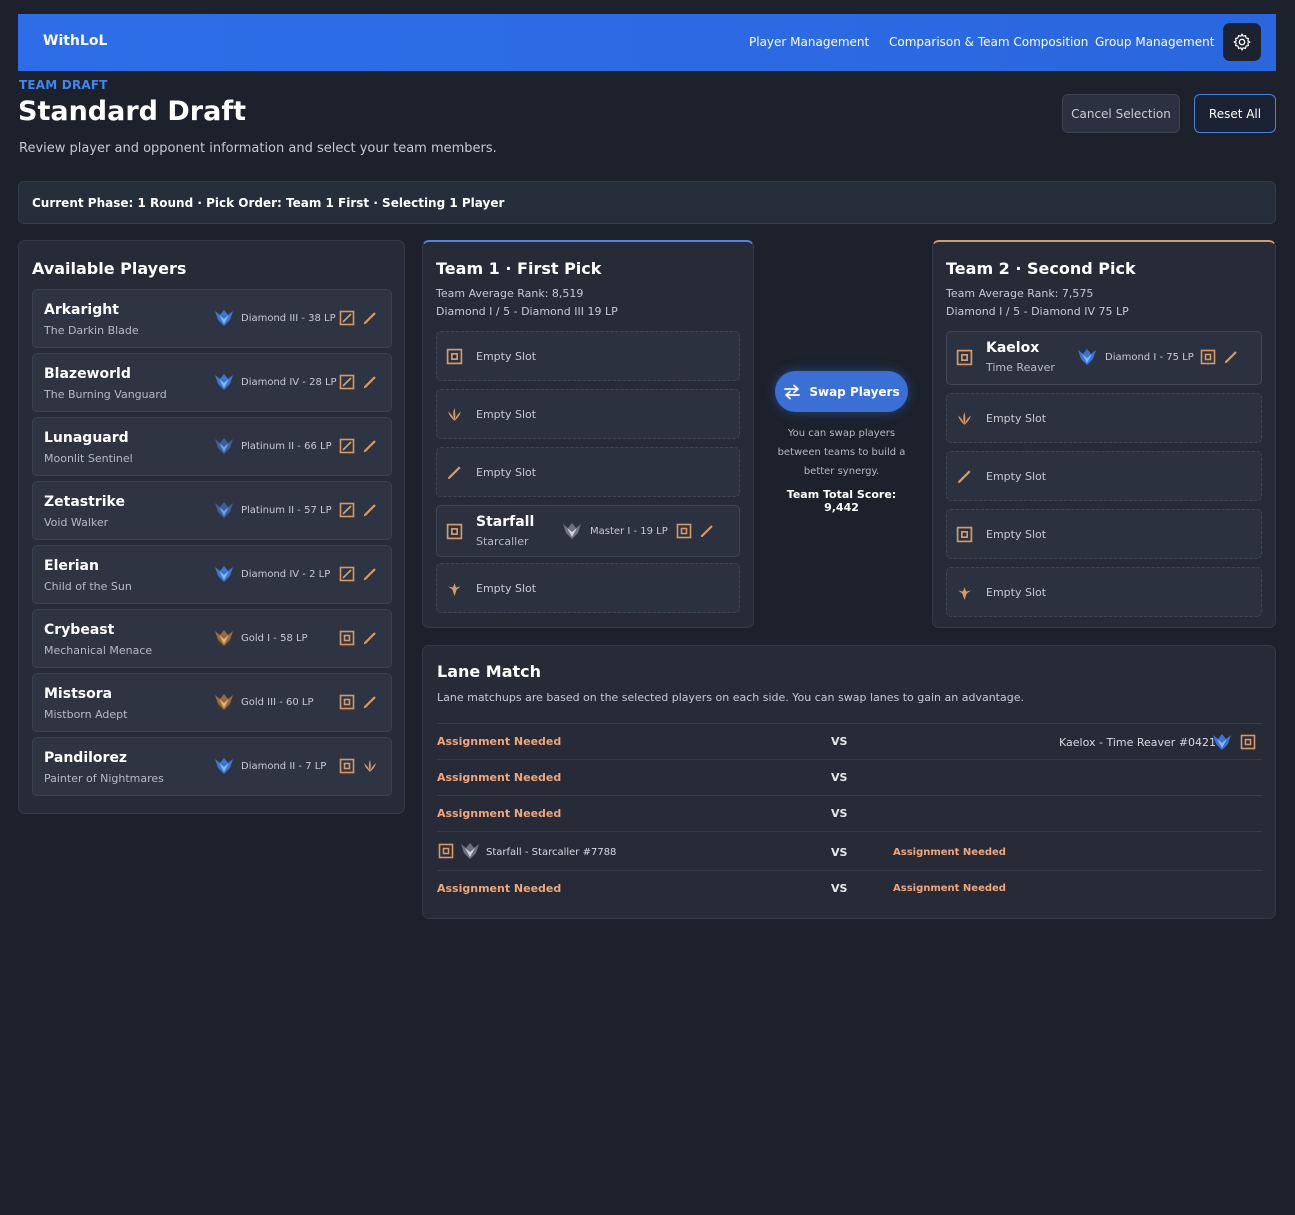 This screenshot has width=1295, height=1215. Describe the element at coordinates (809, 42) in the screenshot. I see `nav-player-management: Player Management` at that location.